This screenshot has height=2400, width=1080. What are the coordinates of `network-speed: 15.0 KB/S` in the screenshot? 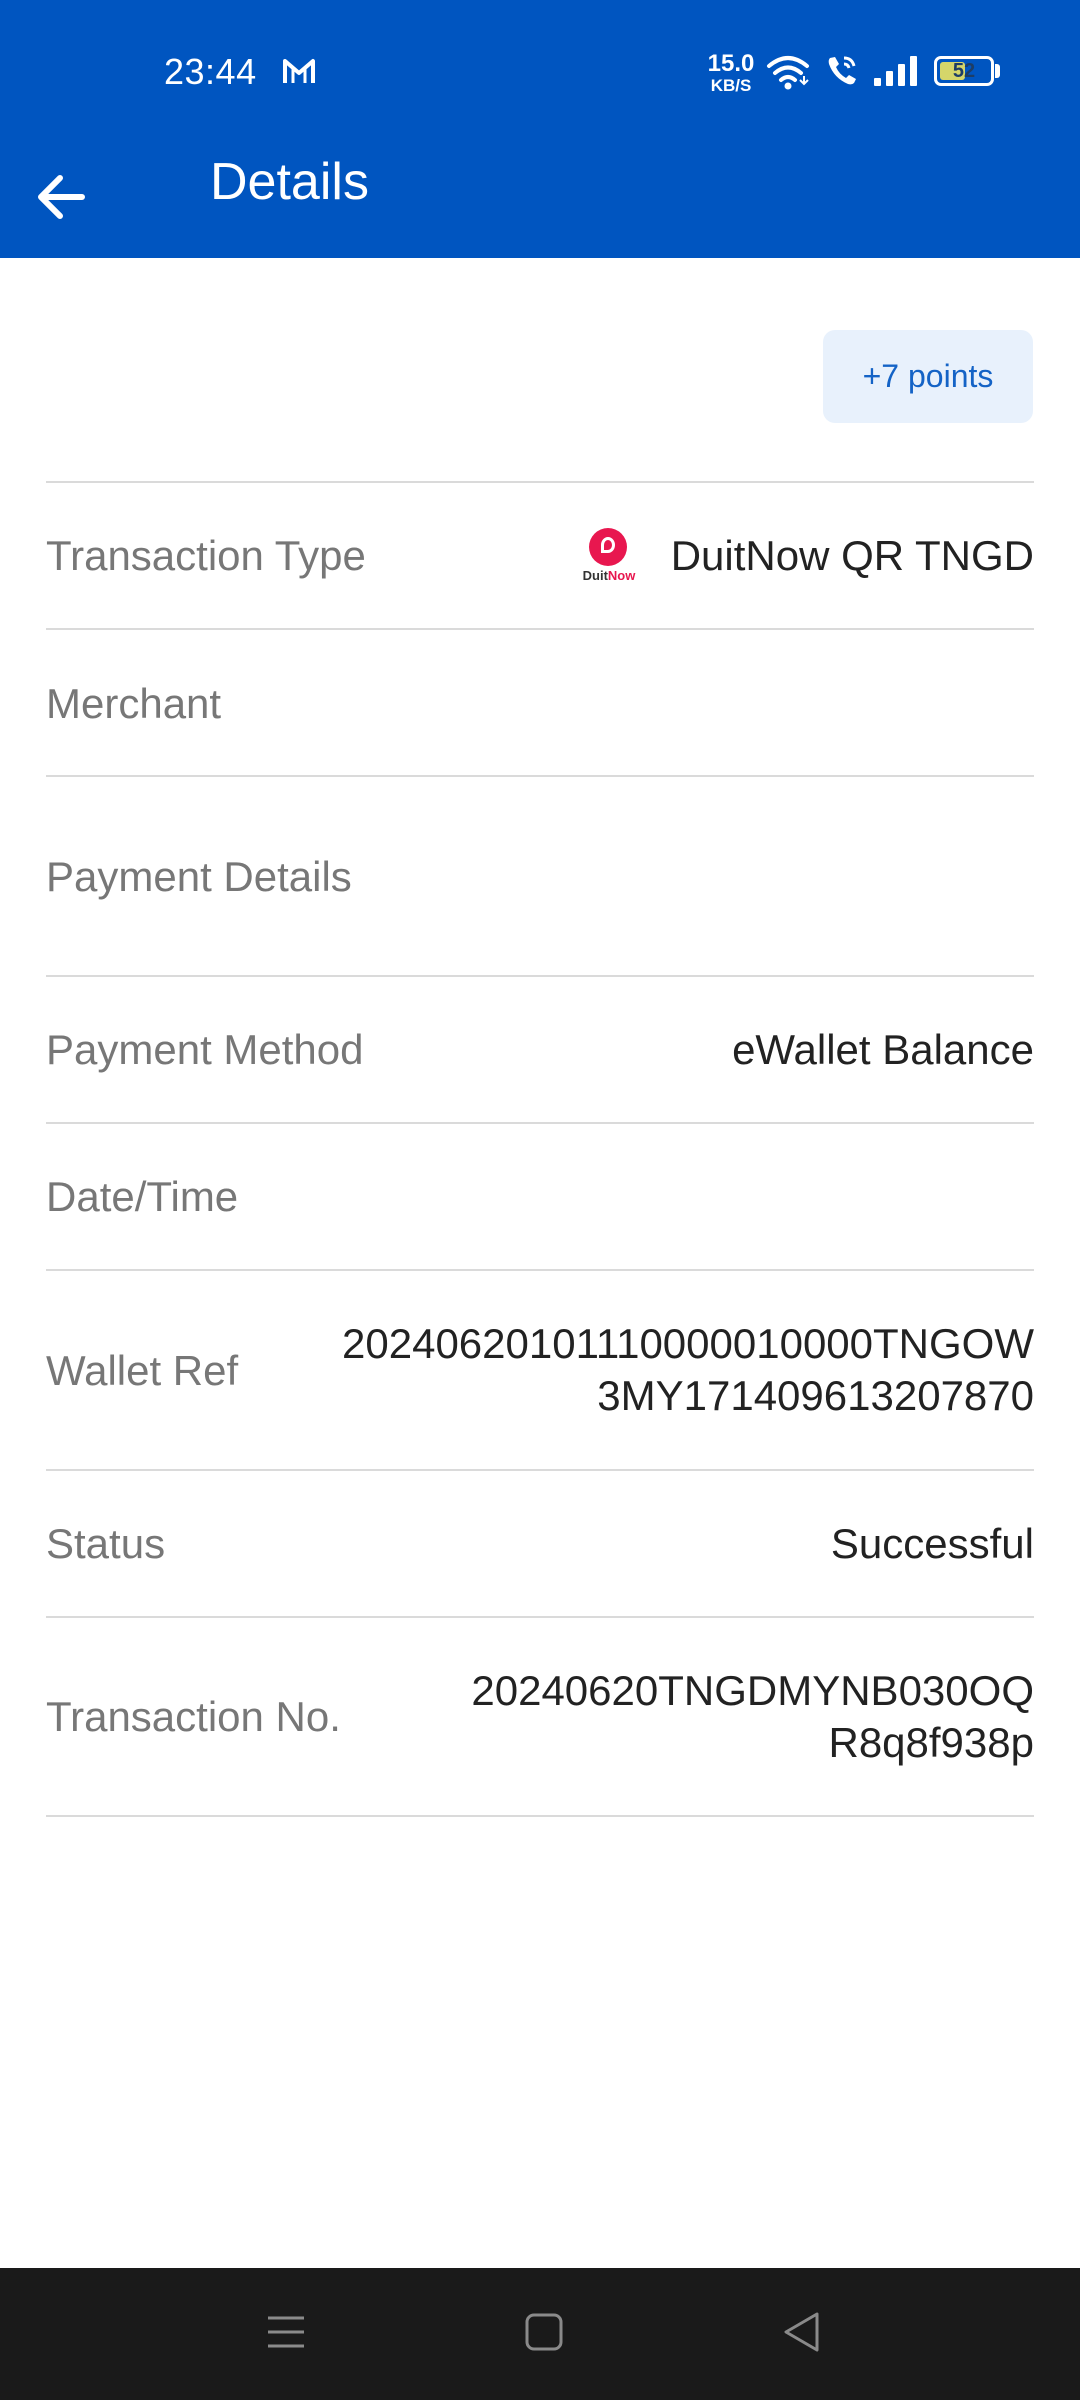 It's located at (731, 72).